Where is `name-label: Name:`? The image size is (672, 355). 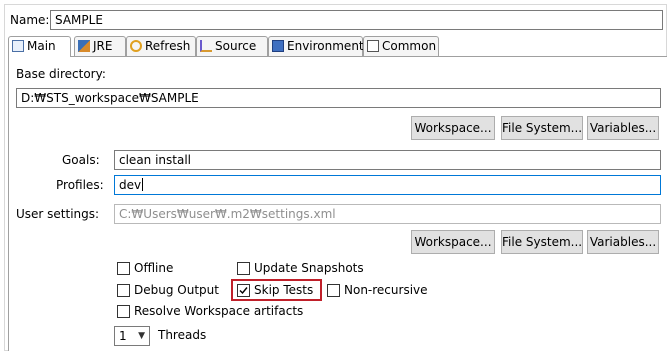
name-label: Name: is located at coordinates (30, 20).